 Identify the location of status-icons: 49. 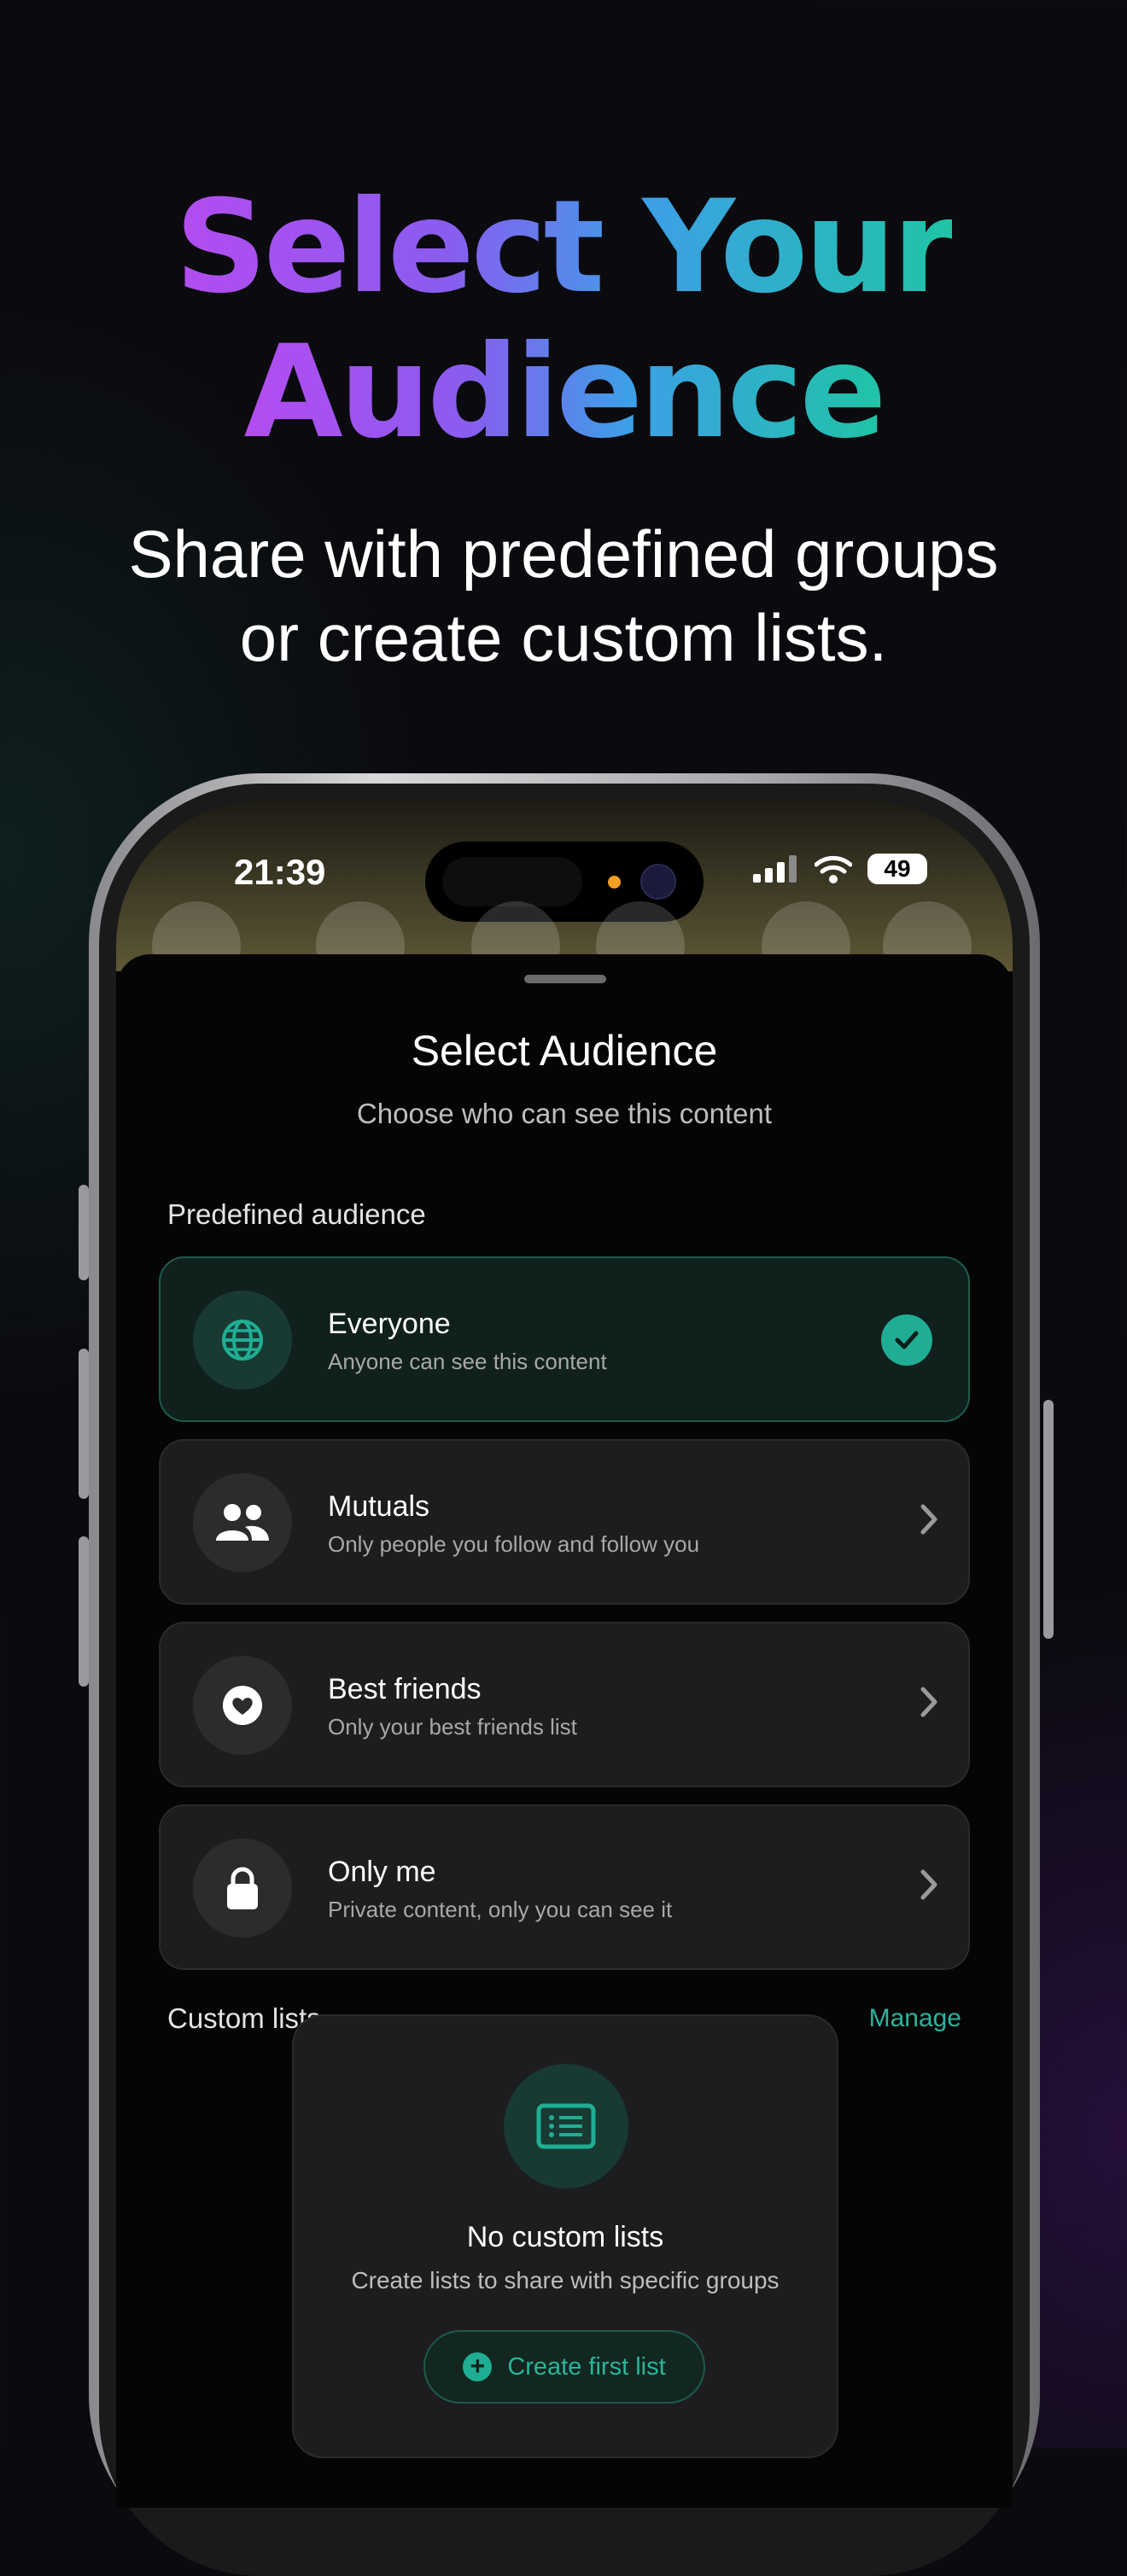
(840, 869).